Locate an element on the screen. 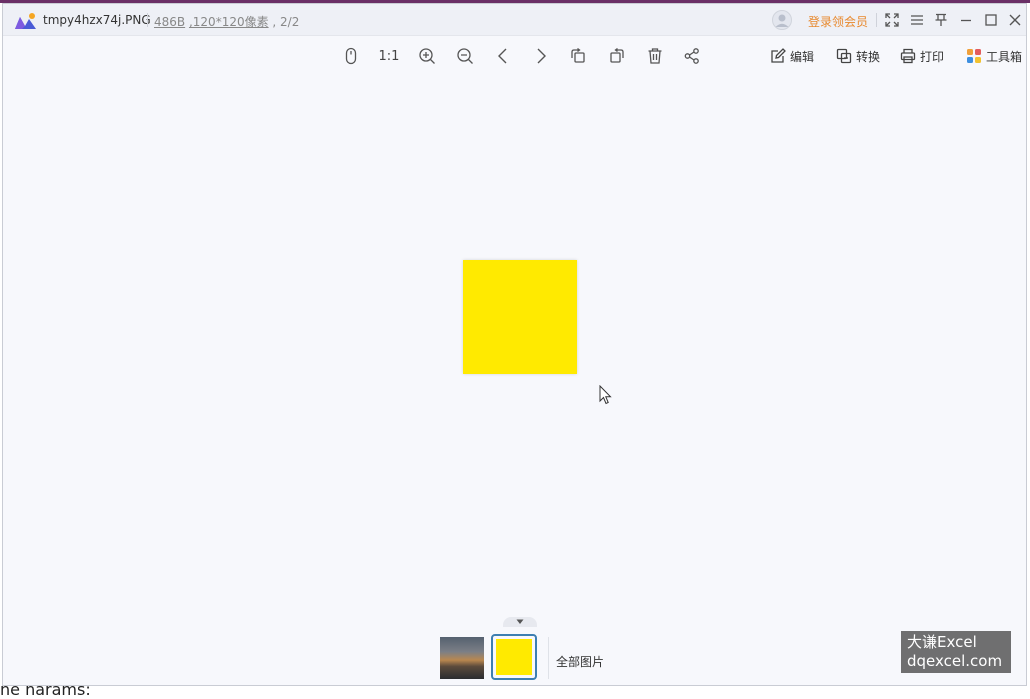  thumbnail-sunset-image is located at coordinates (462, 658).